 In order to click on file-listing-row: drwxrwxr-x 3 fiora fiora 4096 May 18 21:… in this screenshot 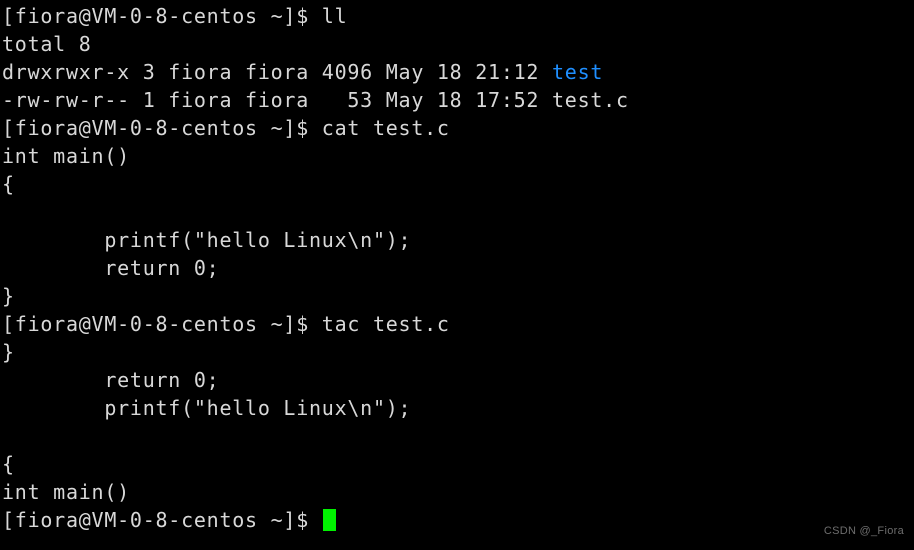, I will do `click(458, 72)`.